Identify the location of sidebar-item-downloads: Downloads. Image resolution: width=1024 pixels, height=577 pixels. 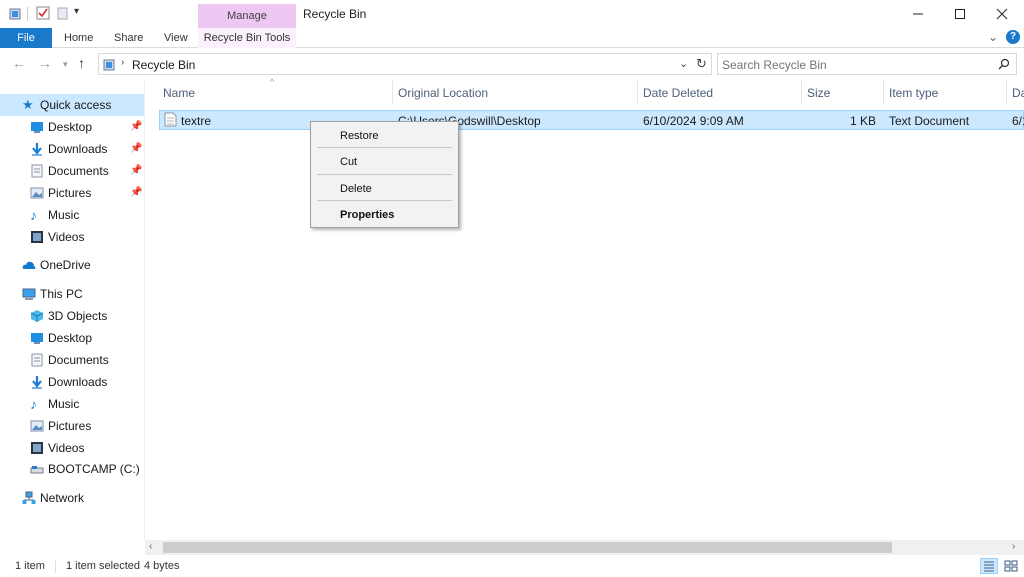
(68, 149).